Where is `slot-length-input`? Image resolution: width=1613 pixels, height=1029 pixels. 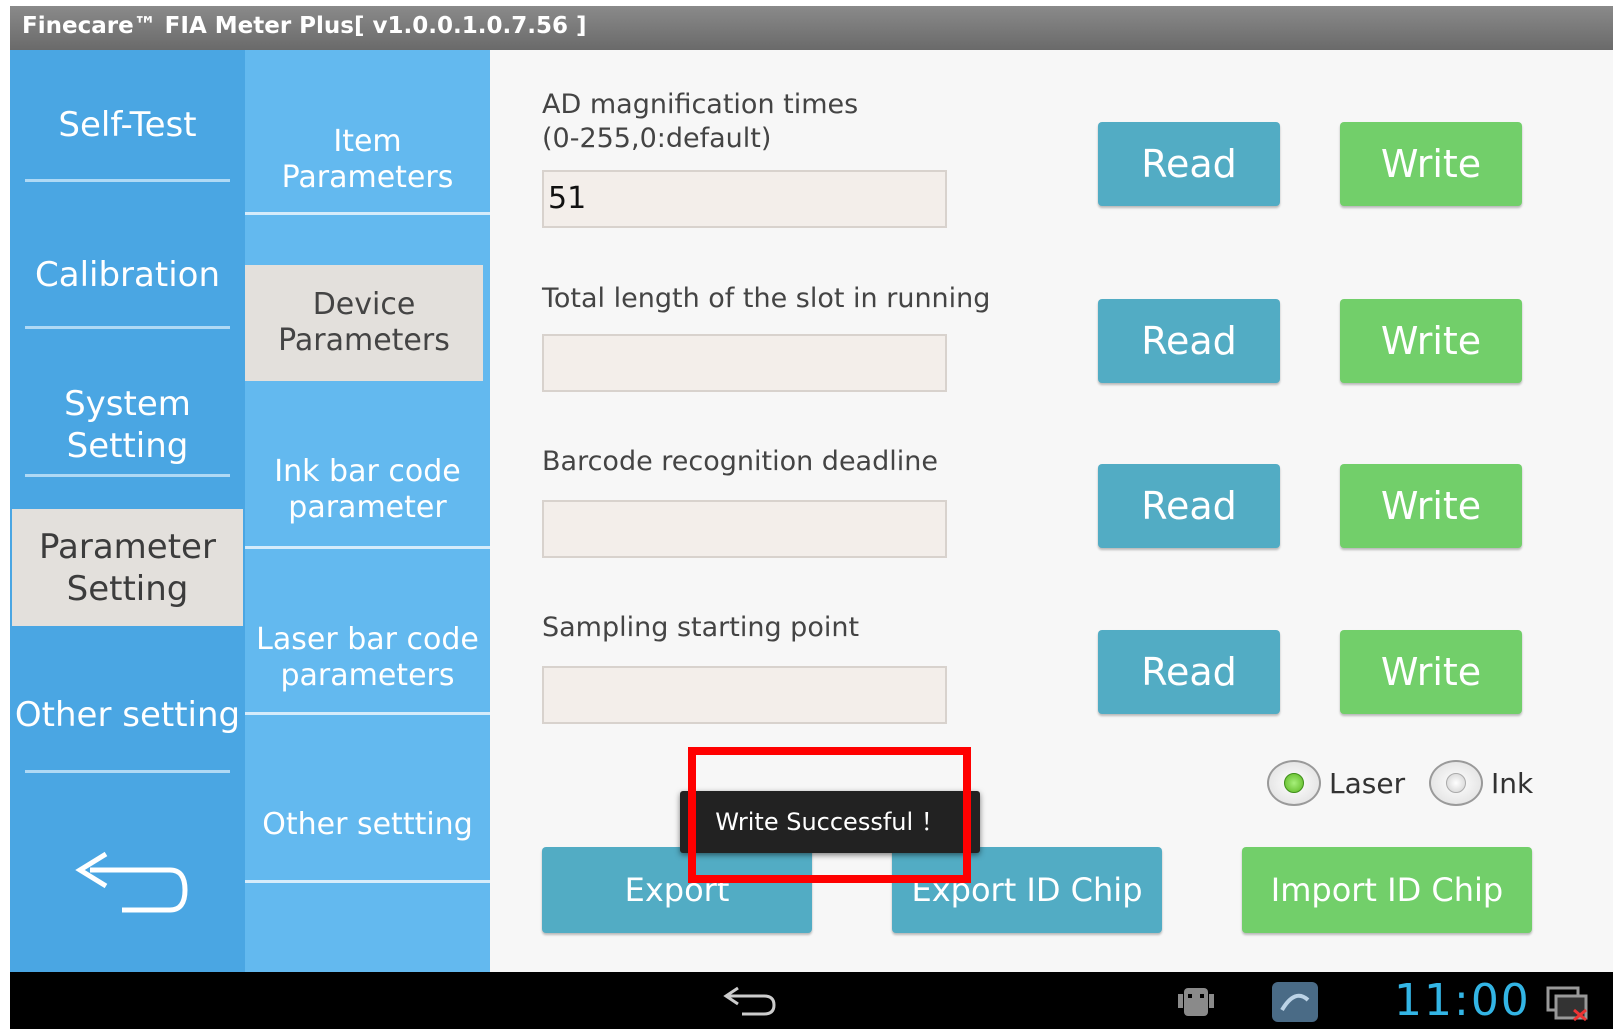
slot-length-input is located at coordinates (744, 363).